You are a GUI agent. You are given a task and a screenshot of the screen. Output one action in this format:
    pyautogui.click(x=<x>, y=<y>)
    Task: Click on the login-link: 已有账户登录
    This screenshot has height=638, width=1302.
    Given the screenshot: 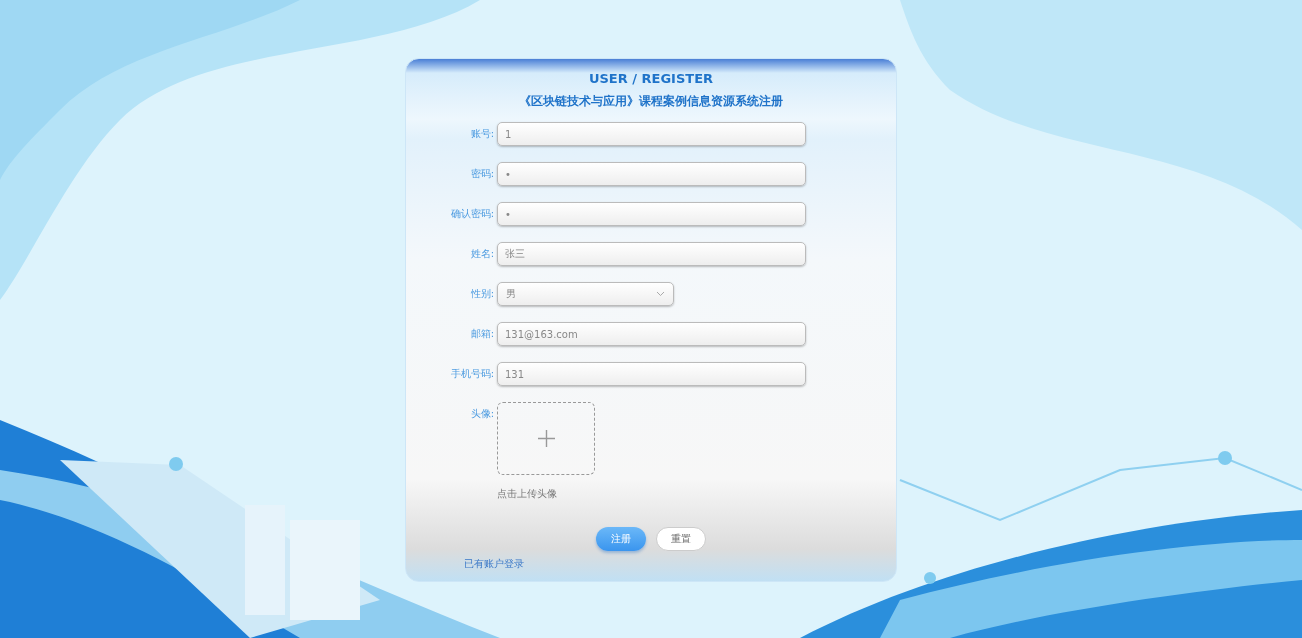 What is the action you would take?
    pyautogui.click(x=494, y=564)
    